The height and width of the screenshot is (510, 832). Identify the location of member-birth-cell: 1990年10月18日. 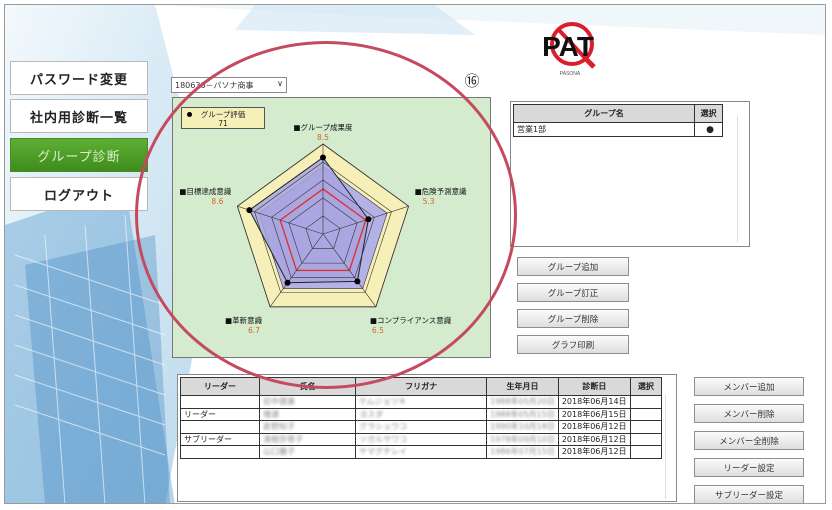
(522, 427).